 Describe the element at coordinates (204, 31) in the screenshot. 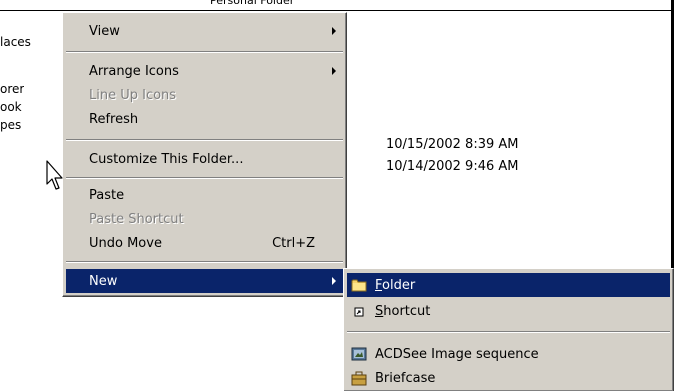

I see `menu-item-view: View` at that location.